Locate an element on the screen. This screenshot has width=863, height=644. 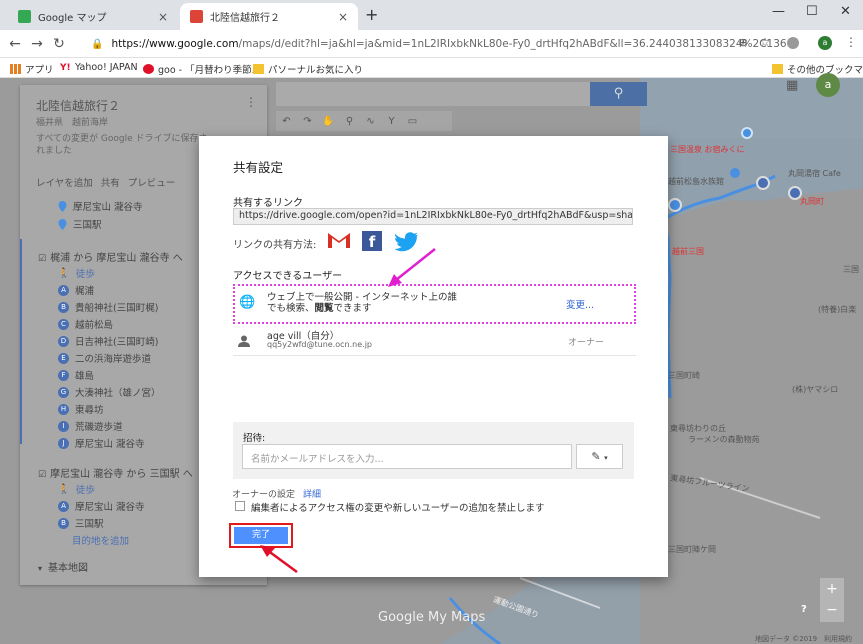
restrict-editors-checkbox is located at coordinates (240, 506).